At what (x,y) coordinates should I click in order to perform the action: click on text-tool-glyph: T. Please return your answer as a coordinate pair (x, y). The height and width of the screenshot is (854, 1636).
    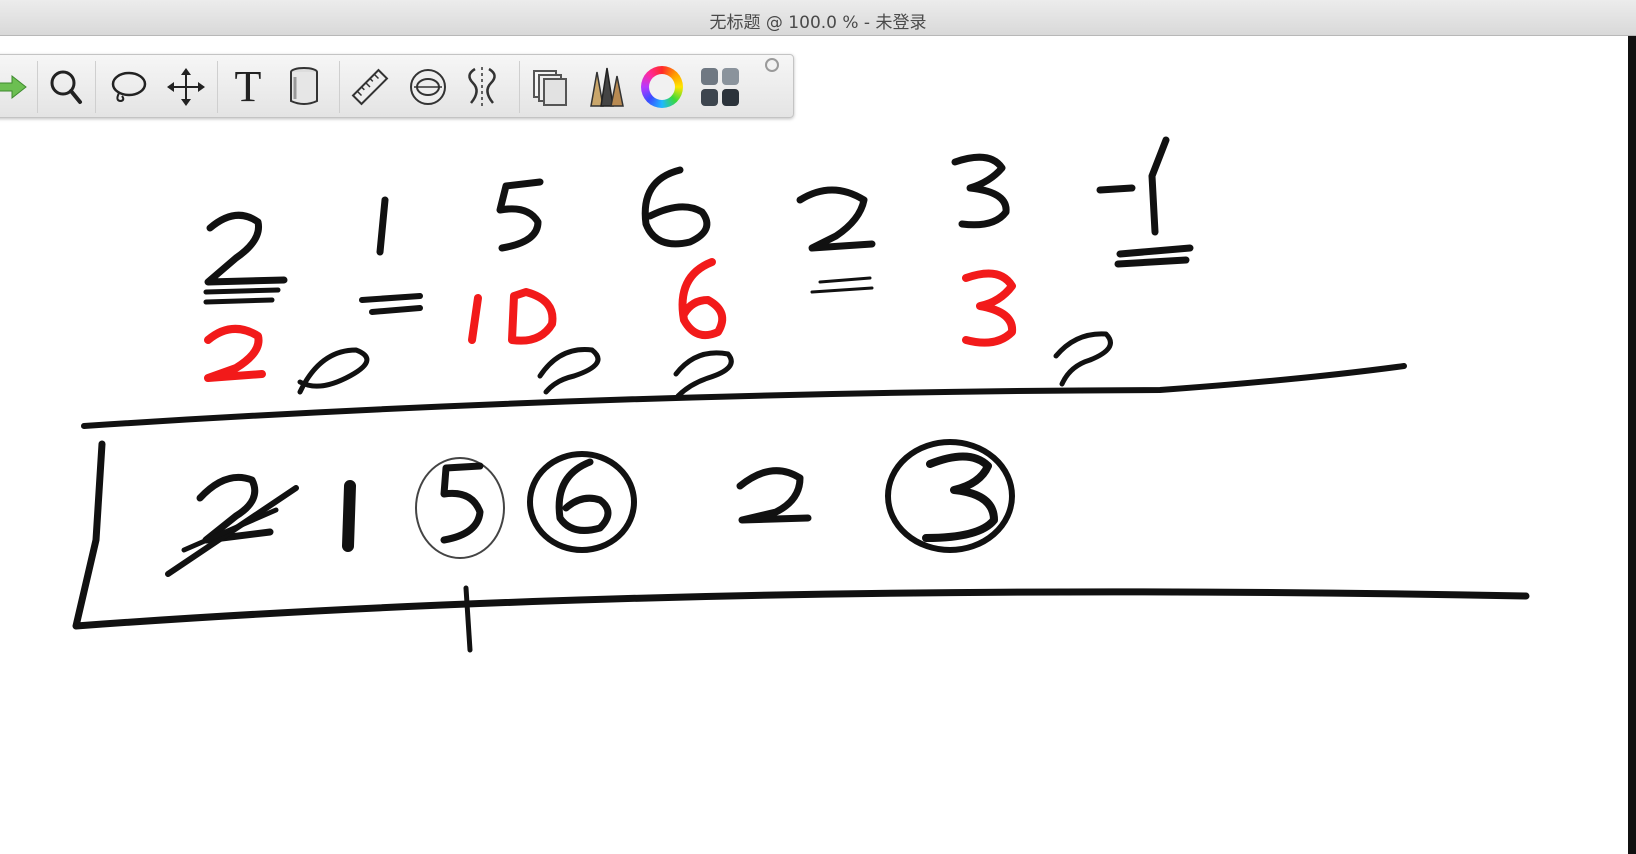
    Looking at the image, I should click on (248, 86).